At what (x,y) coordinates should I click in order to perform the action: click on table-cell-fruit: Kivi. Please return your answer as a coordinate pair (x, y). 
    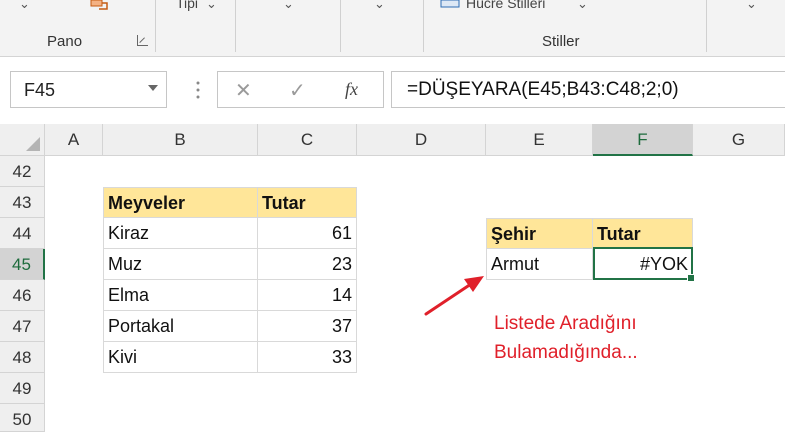
    Looking at the image, I should click on (180, 357).